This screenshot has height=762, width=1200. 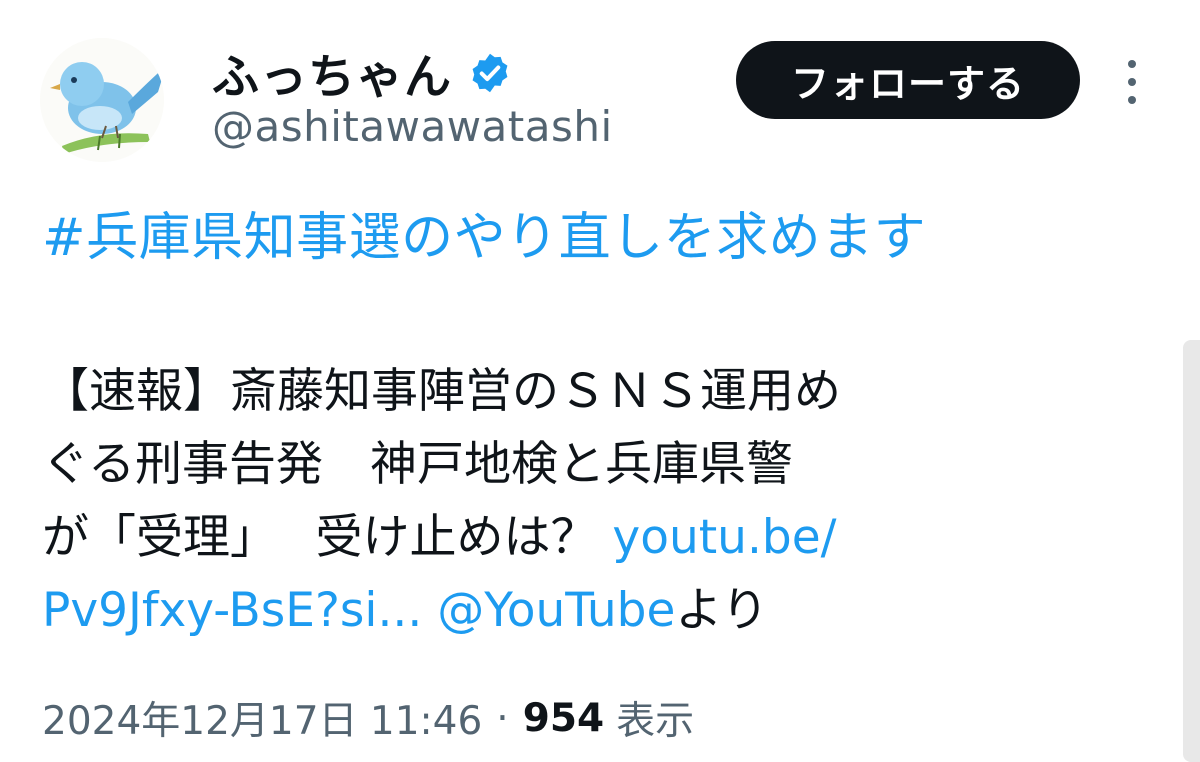 What do you see at coordinates (441, 391) in the screenshot?
I see `tweet-line-1: 【速報】斎藤知事陣営のＳＮＳ運用め` at bounding box center [441, 391].